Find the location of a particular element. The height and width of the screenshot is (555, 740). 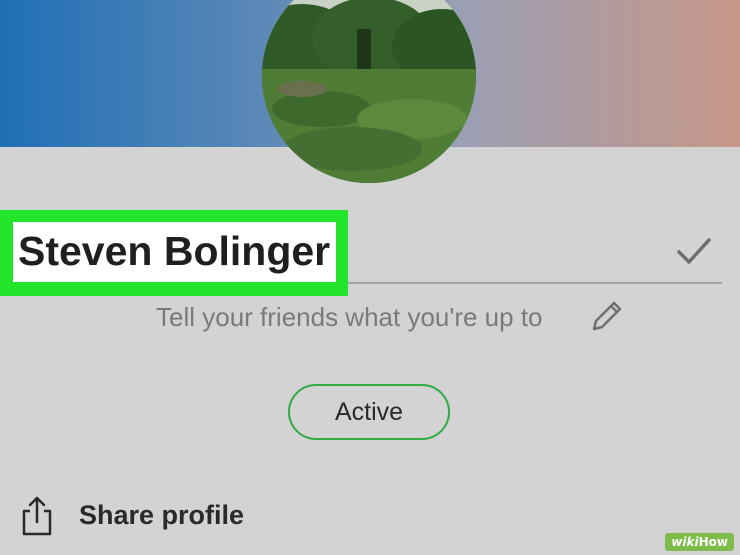

wikihow-watermark: wikiHow is located at coordinates (699, 542).